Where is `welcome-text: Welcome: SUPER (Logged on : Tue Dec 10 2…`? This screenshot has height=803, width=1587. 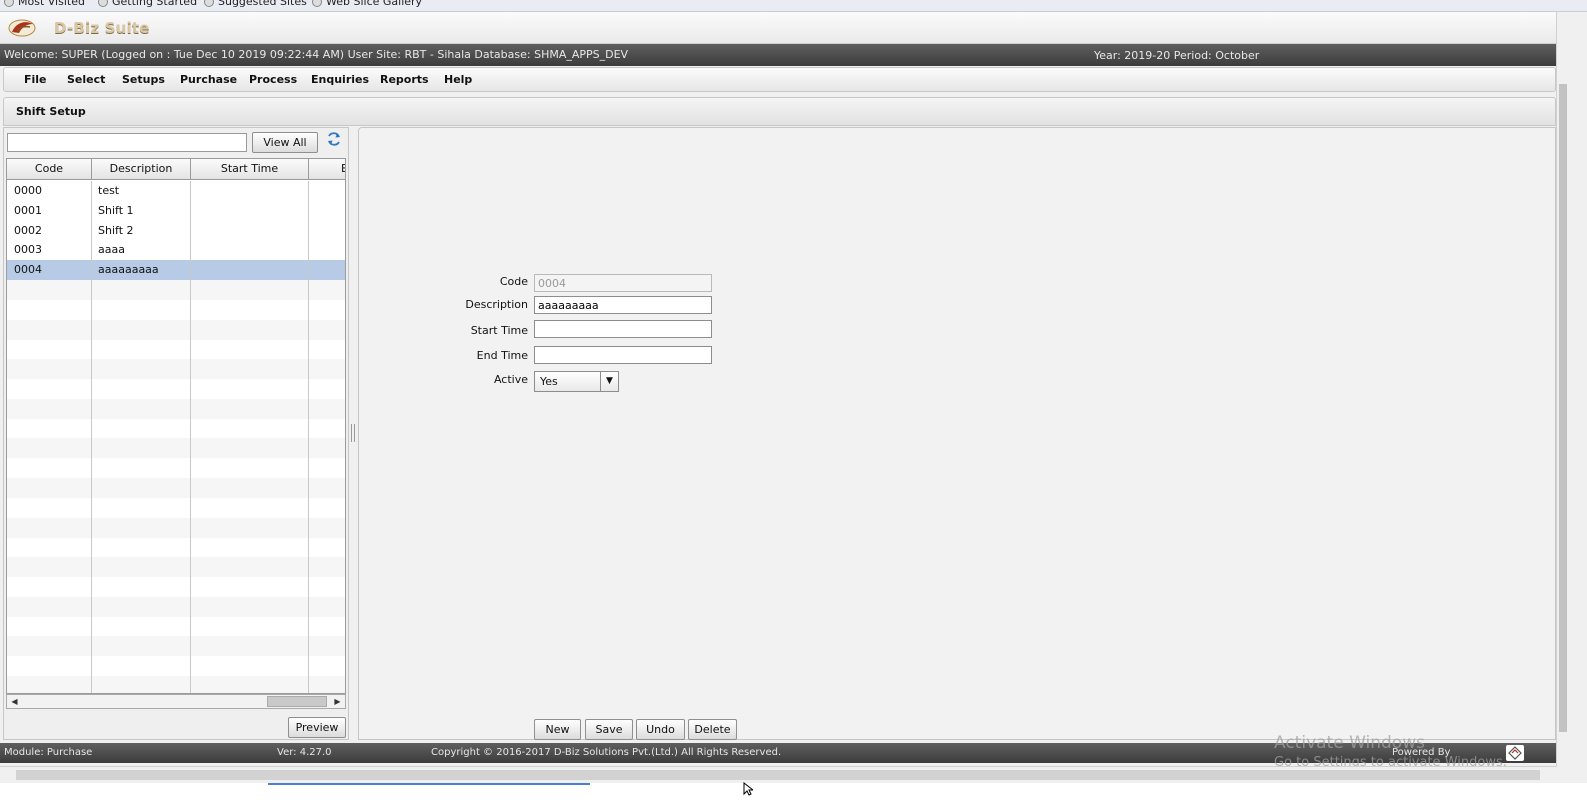
welcome-text: Welcome: SUPER (Logged on : Tue Dec 10 2… is located at coordinates (316, 54).